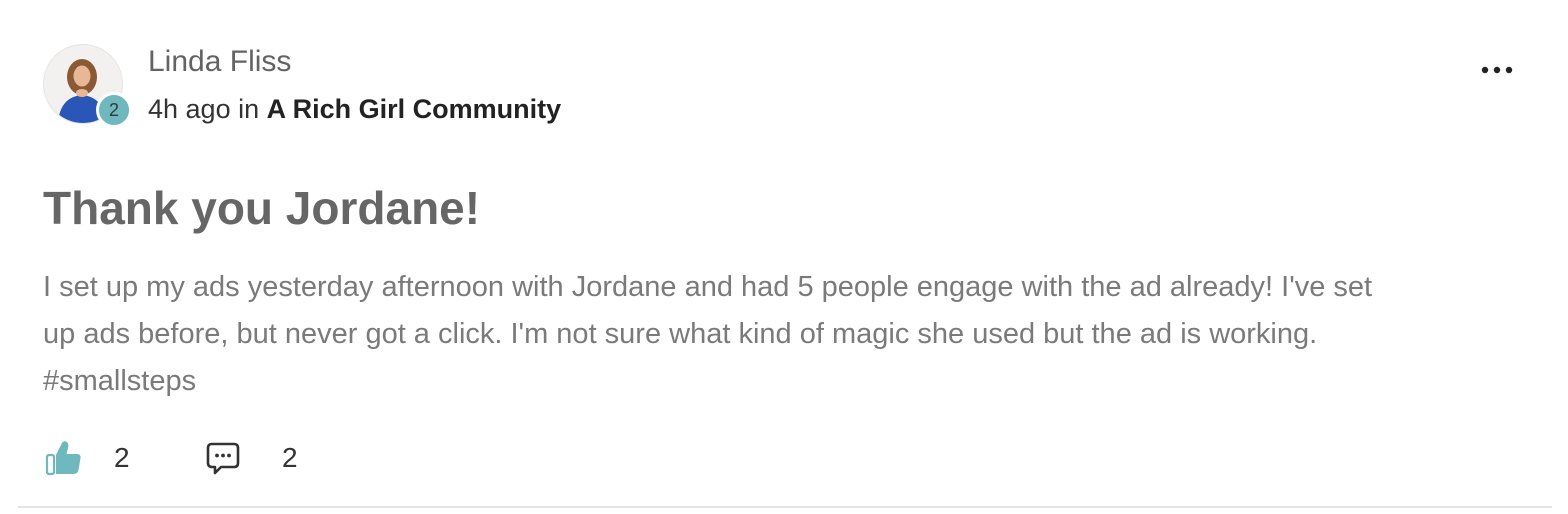  I want to click on post-divider, so click(785, 507).